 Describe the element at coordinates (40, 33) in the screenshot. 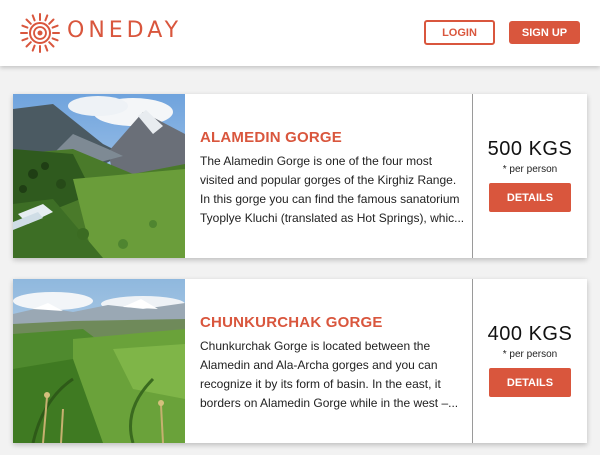

I see `sun-logo-icon` at that location.